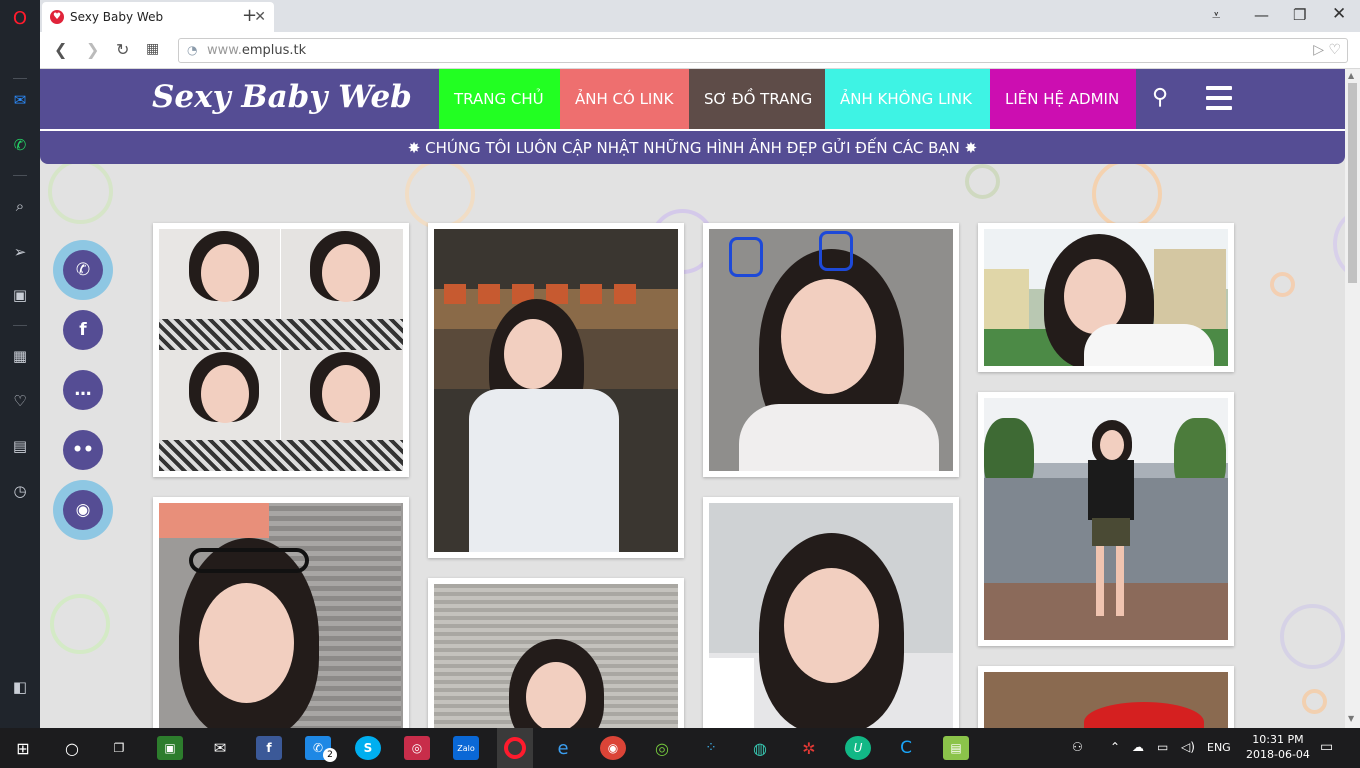 Image resolution: width=1360 pixels, height=768 pixels. I want to click on reload-icon: ↻, so click(122, 49).